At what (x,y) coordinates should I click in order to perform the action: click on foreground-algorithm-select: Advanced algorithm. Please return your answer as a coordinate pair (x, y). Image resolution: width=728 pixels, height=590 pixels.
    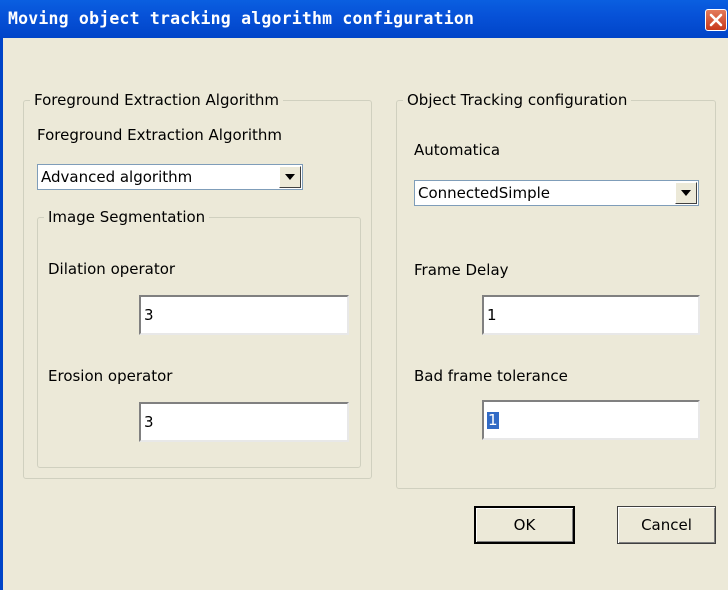
    Looking at the image, I should click on (170, 177).